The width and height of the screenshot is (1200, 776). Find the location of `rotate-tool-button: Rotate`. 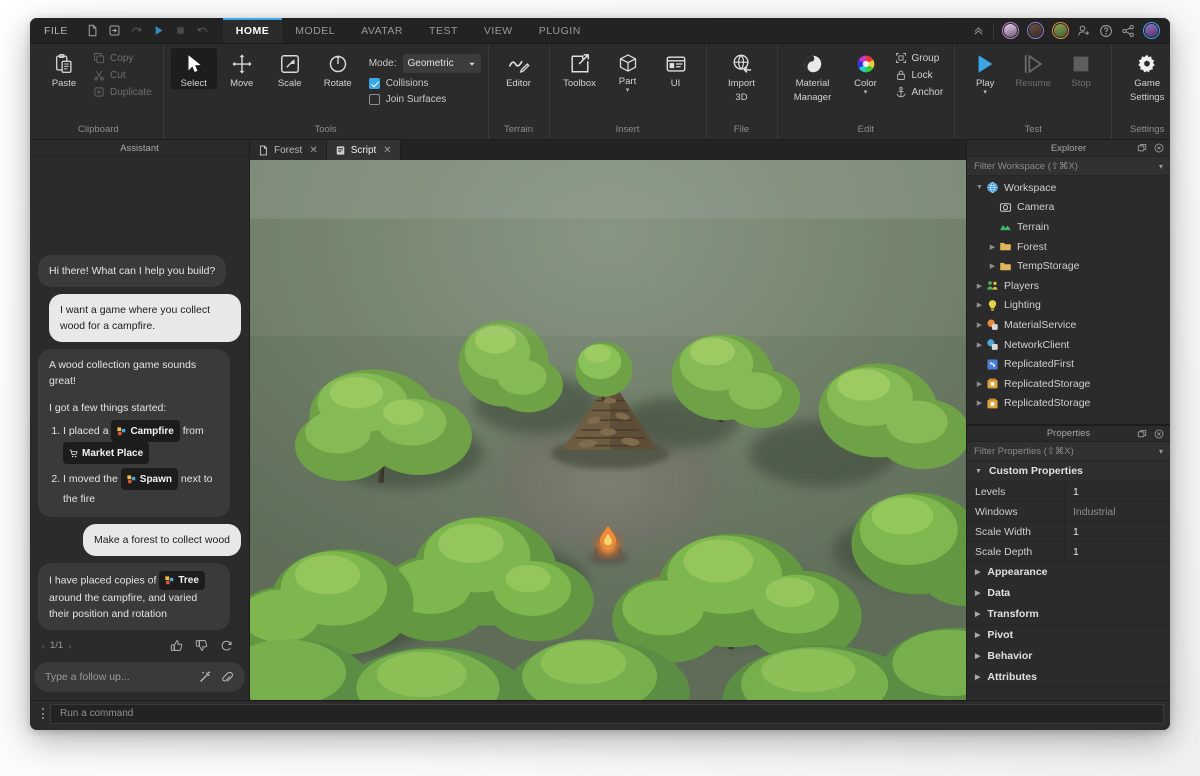

rotate-tool-button: Rotate is located at coordinates (338, 68).